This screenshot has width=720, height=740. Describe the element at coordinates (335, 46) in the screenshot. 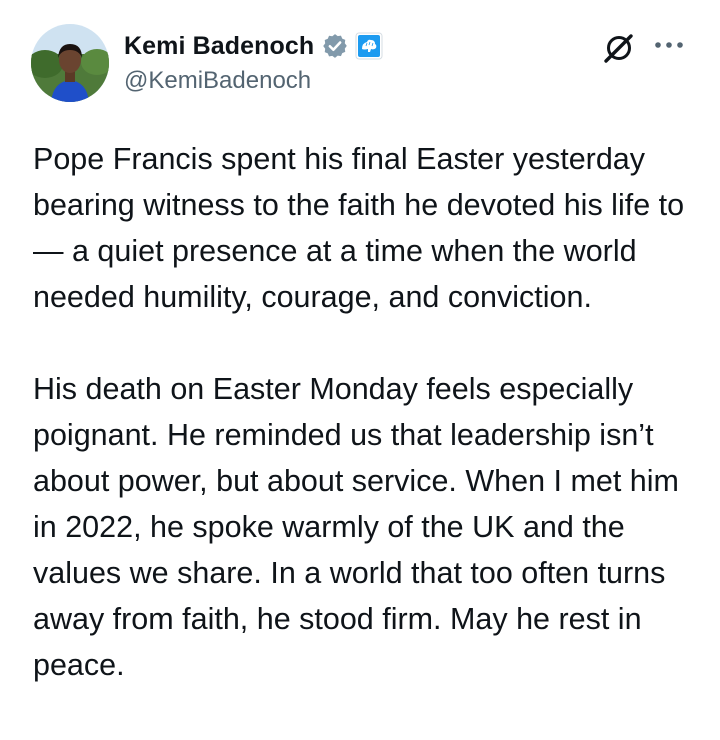

I see `verified-badge-icon` at that location.